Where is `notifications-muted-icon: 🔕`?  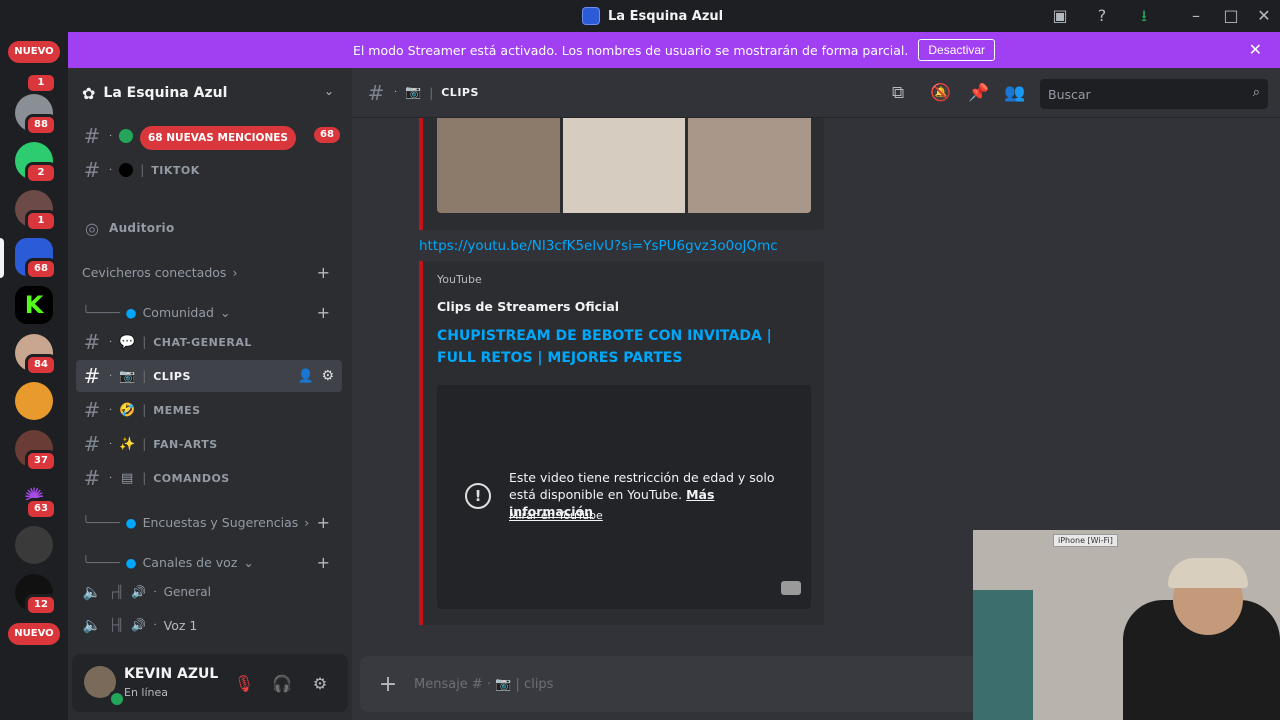
notifications-muted-icon: 🔕 is located at coordinates (940, 93).